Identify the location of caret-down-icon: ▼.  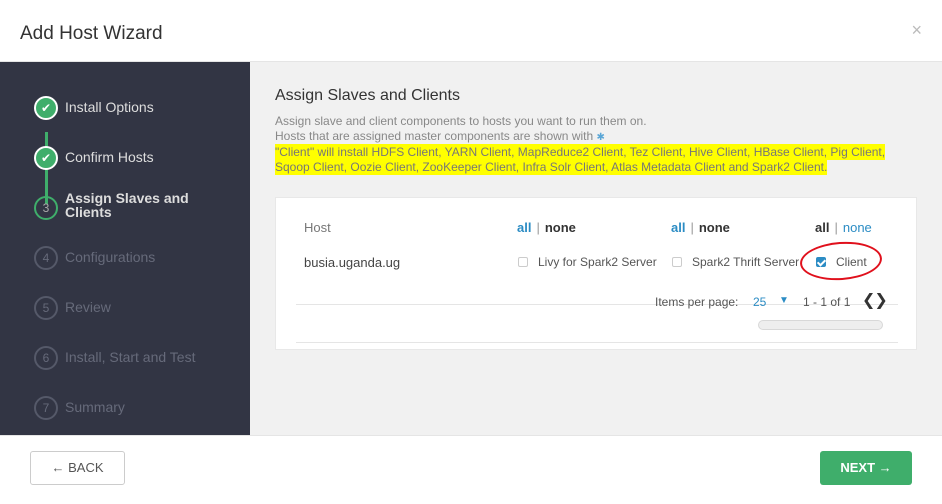
(784, 300).